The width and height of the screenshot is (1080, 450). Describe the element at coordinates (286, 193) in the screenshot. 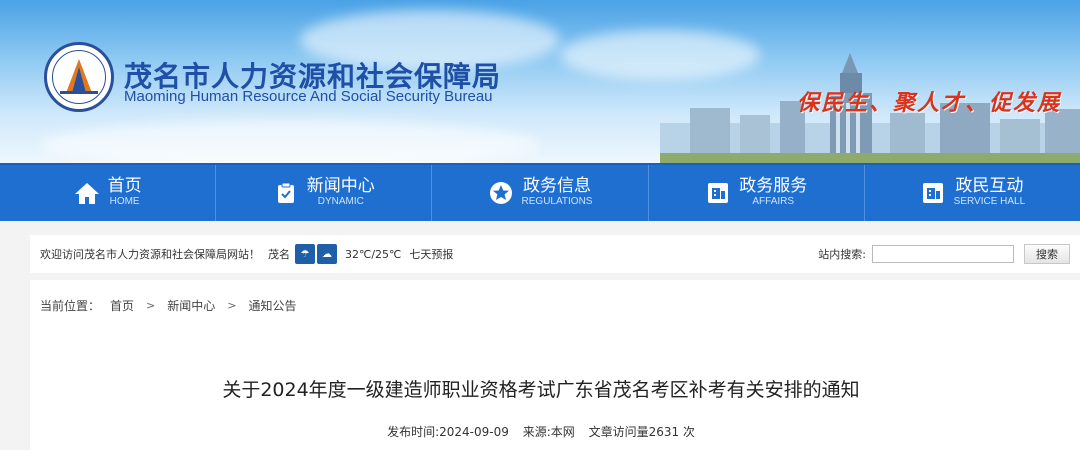

I see `news-icon` at that location.